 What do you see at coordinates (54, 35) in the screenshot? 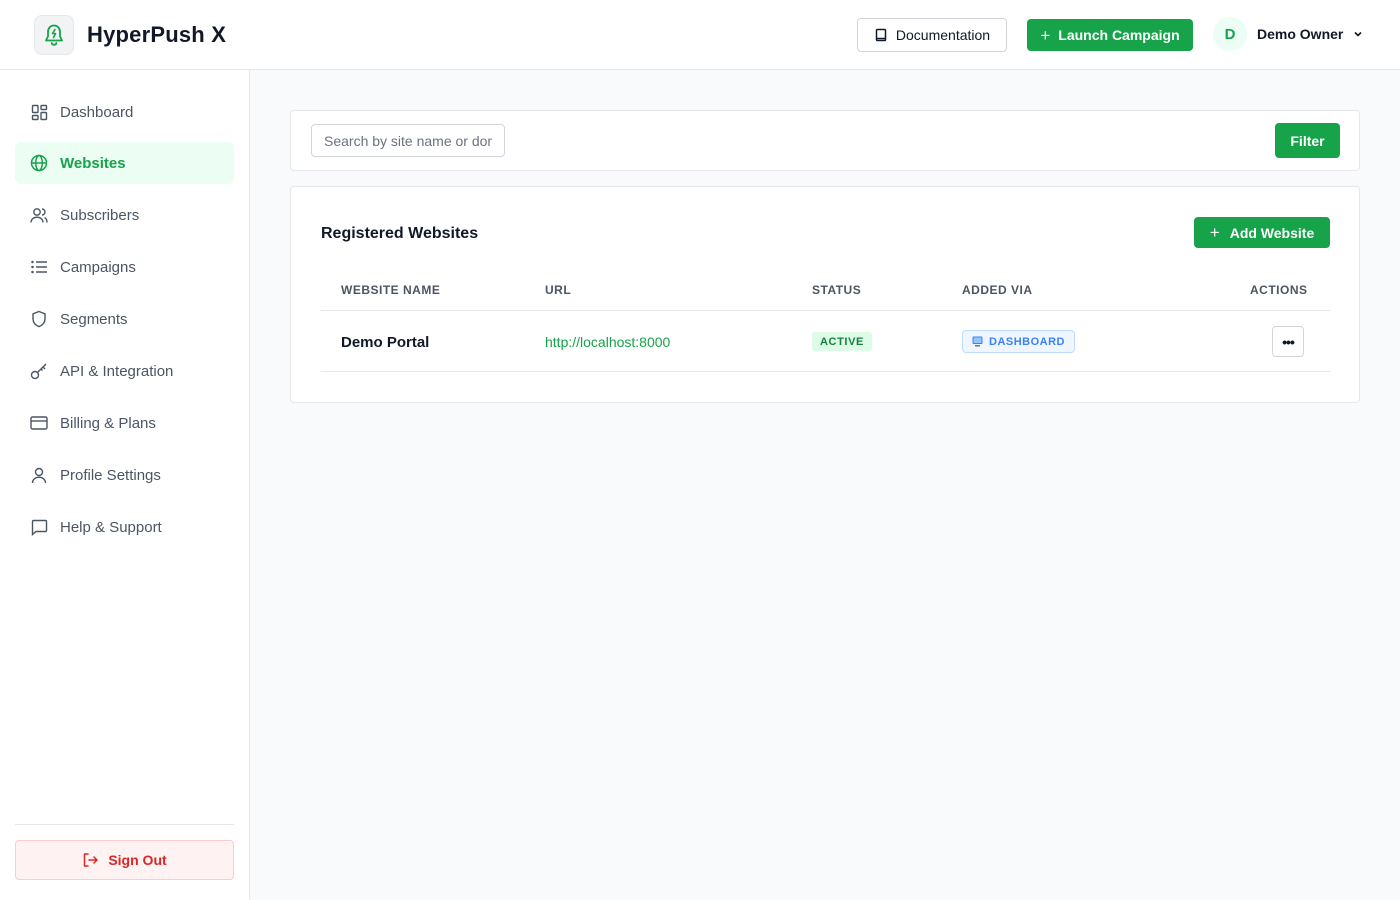
I see `bell-icon` at bounding box center [54, 35].